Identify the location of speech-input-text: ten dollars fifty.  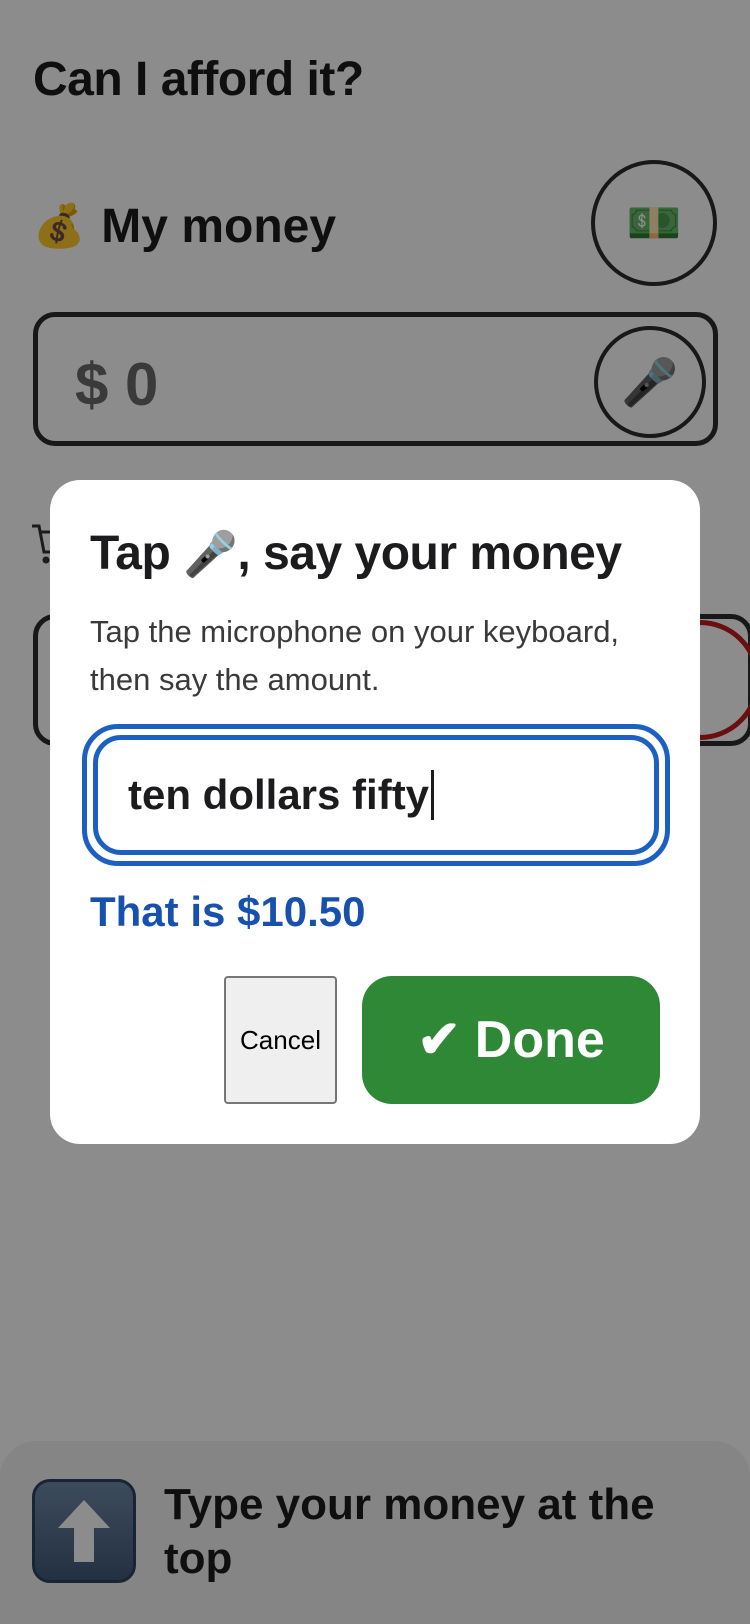
(279, 794).